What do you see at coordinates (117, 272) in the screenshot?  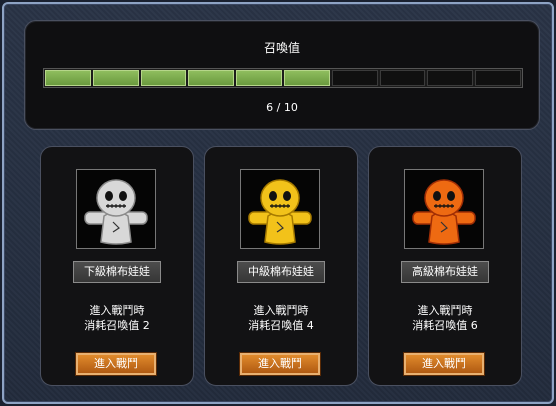 I see `doll-name-label: 下級棉布娃娃` at bounding box center [117, 272].